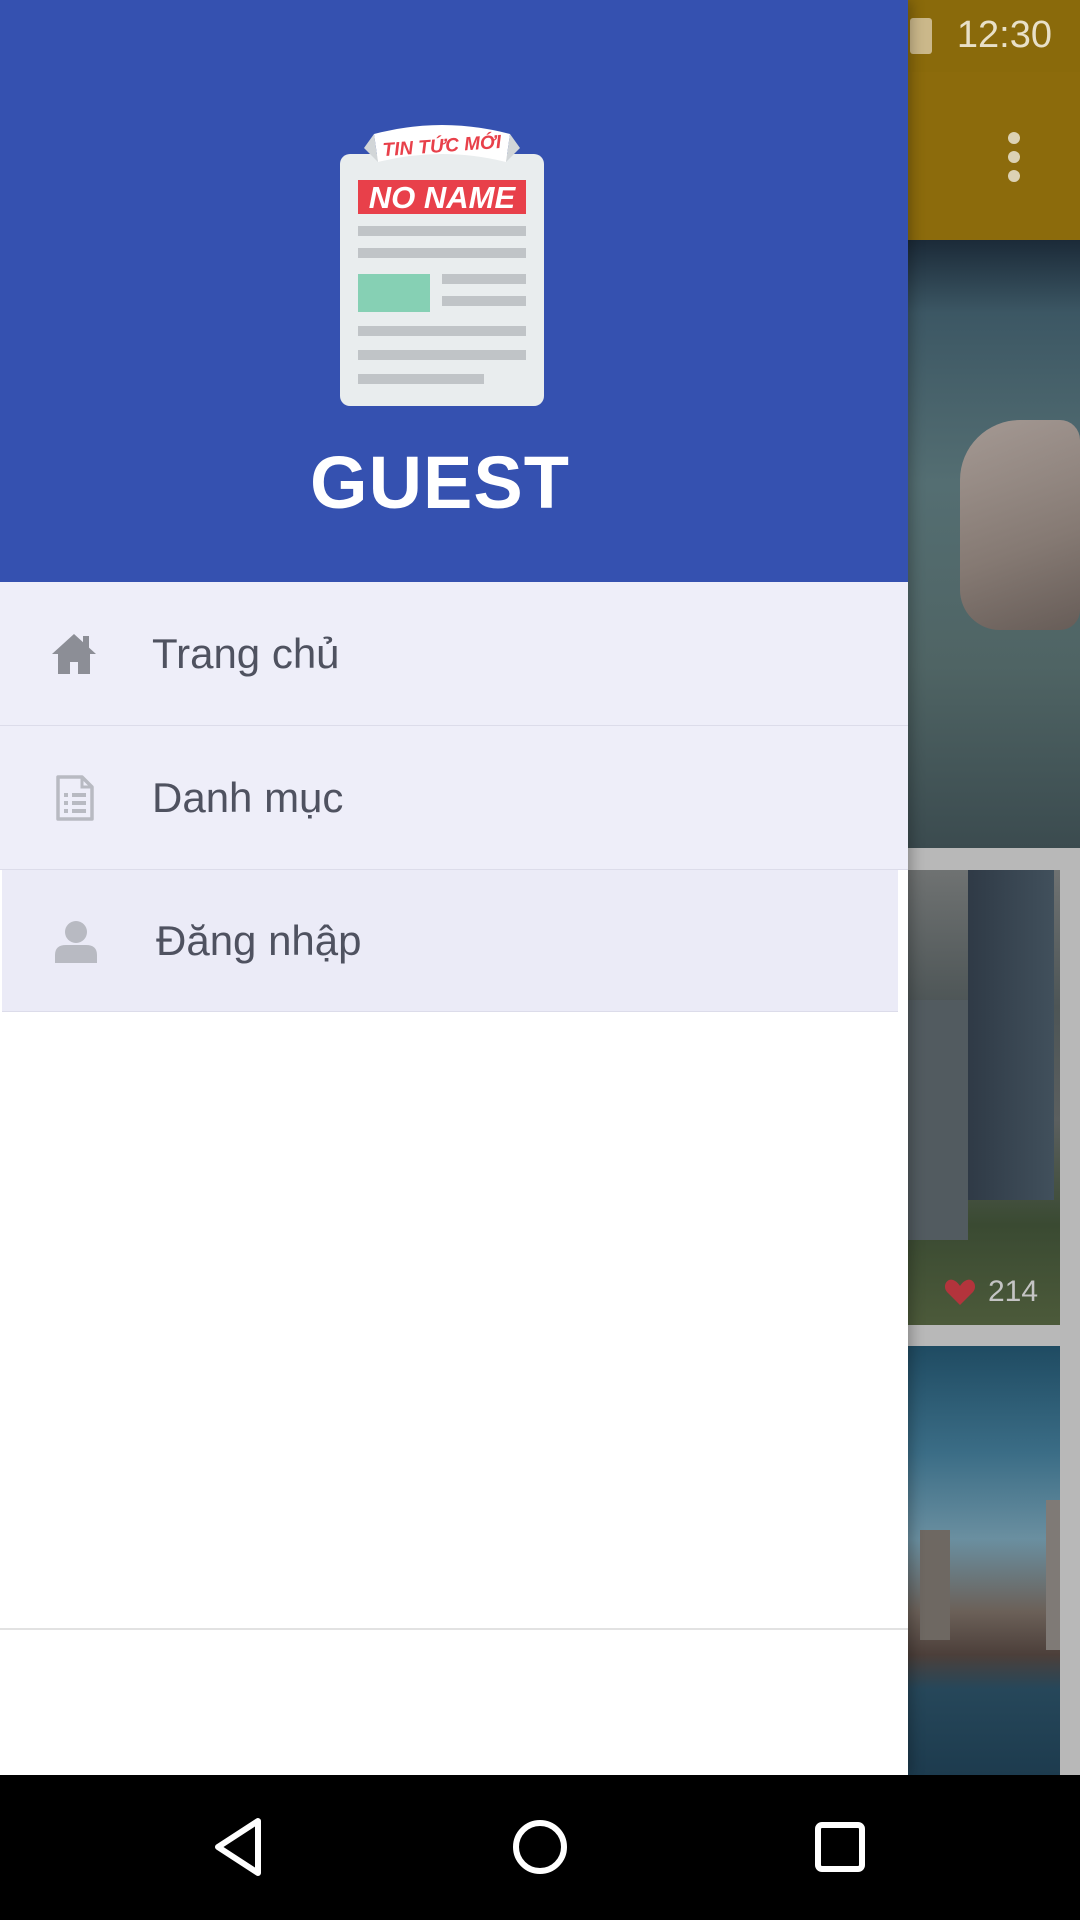 Image resolution: width=1080 pixels, height=1920 pixels. I want to click on menu-item-label: Danh mục, so click(248, 797).